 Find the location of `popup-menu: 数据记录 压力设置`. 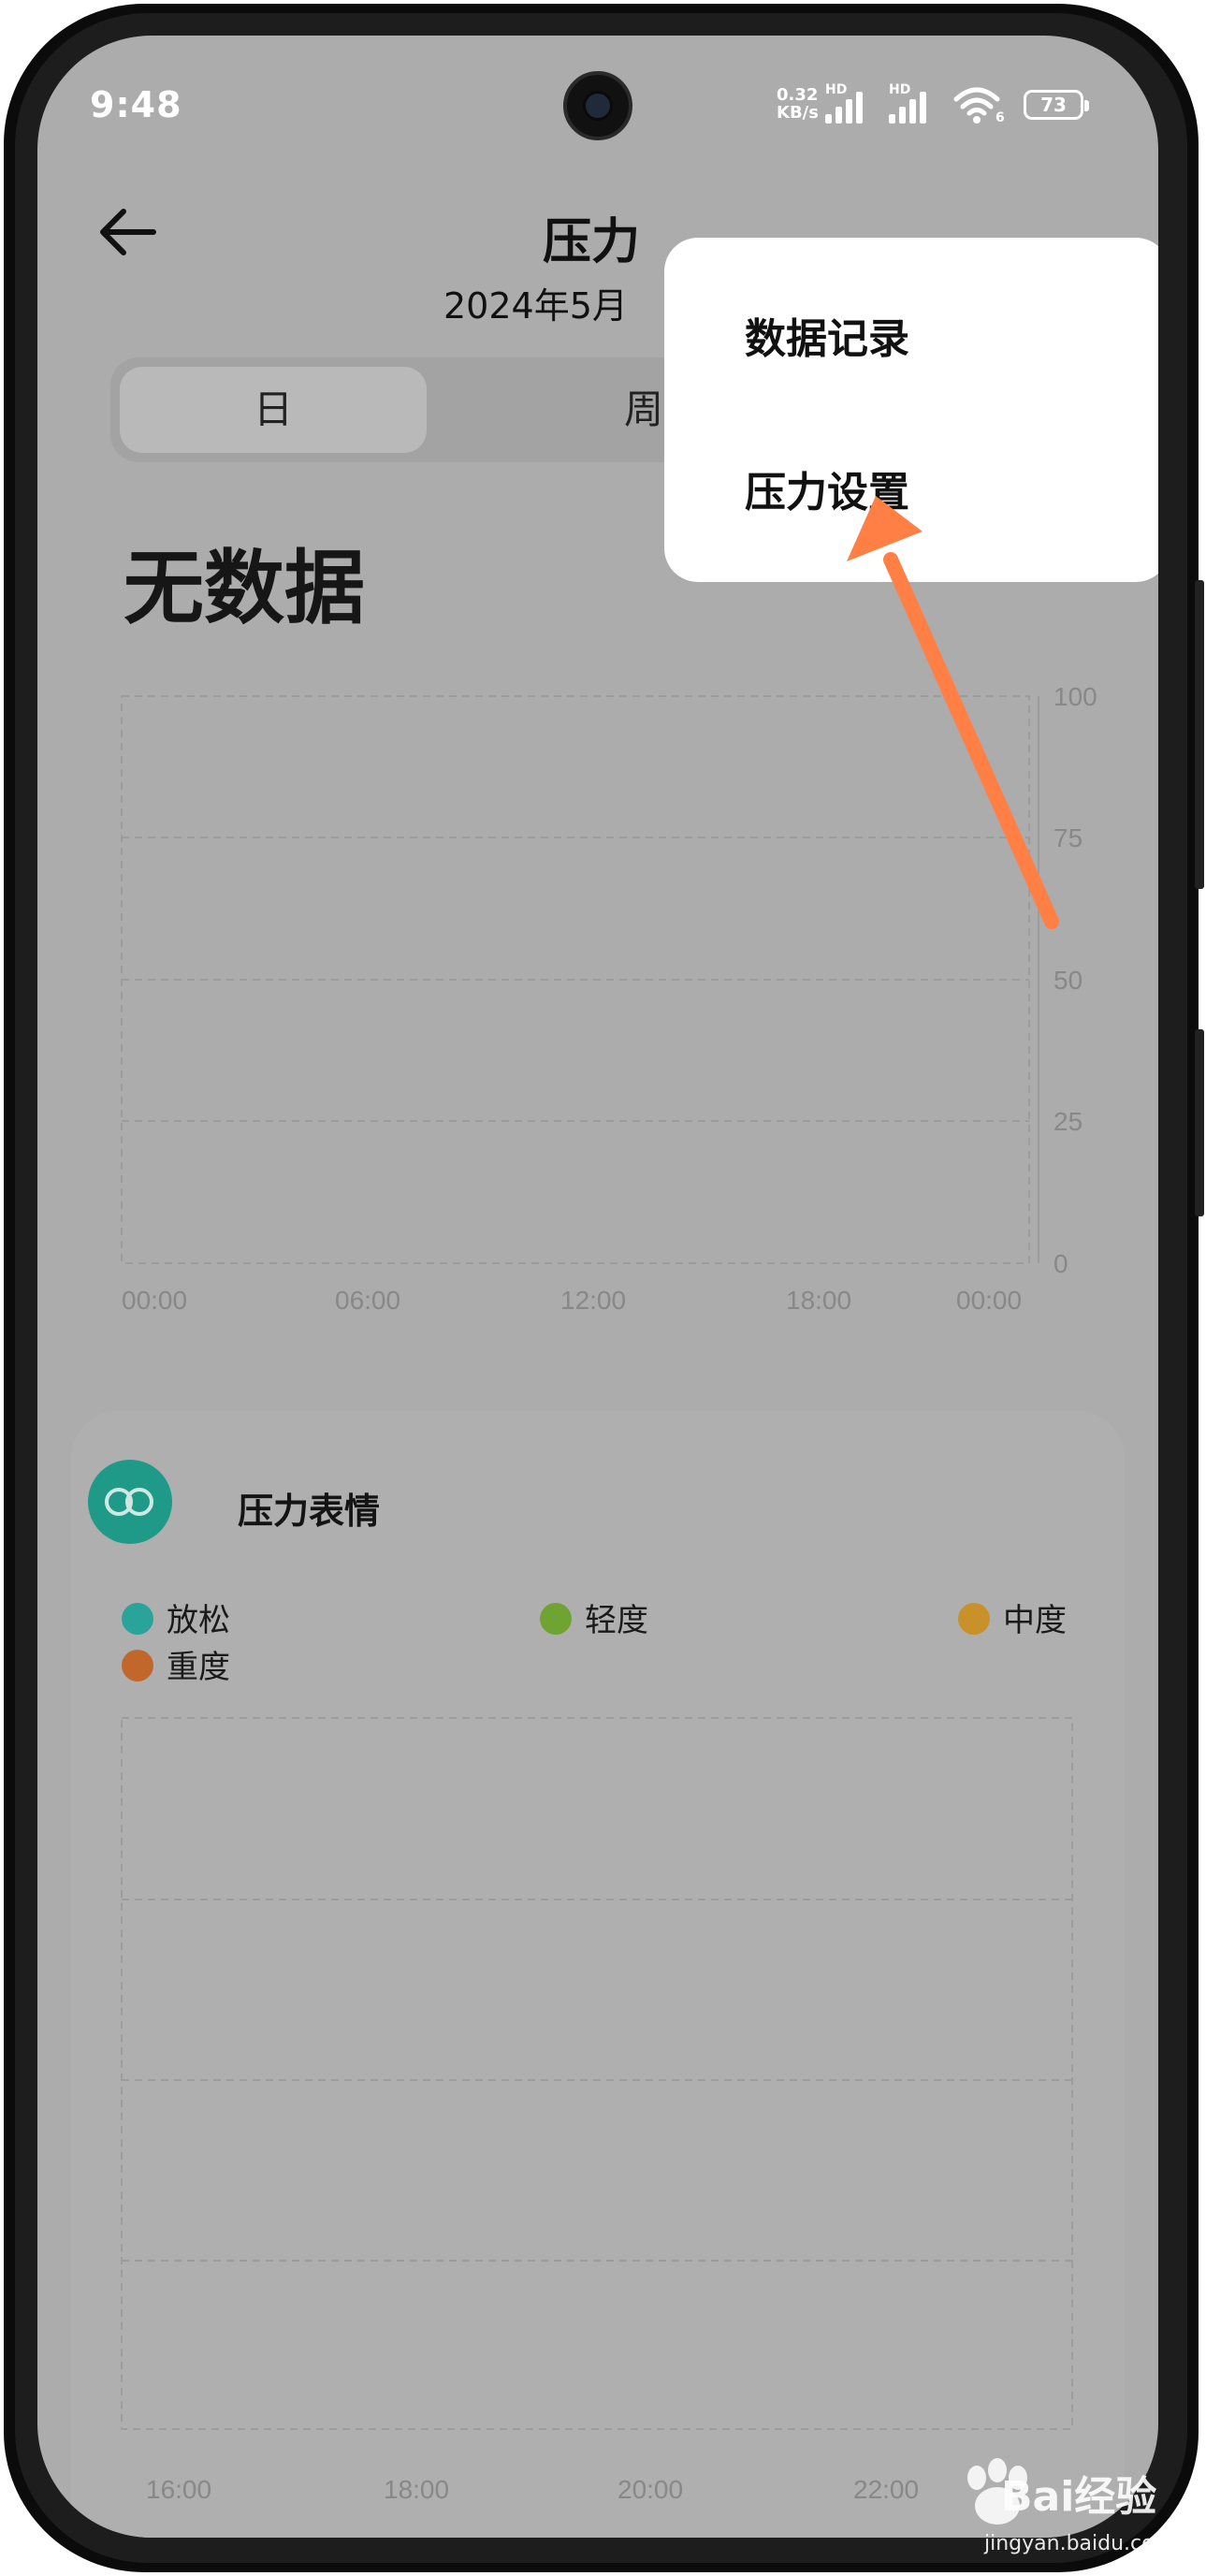

popup-menu: 数据记录 压力设置 is located at coordinates (911, 410).